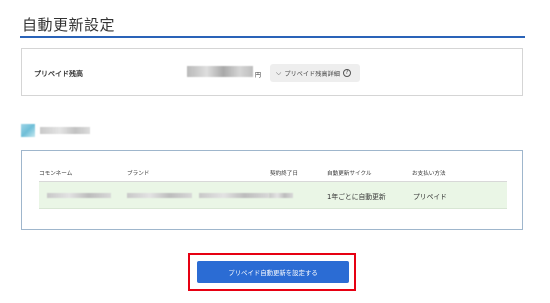 This screenshot has width=550, height=303. Describe the element at coordinates (356, 197) in the screenshot. I see `renewal-cycle-cell: 1年ごとに自動更新` at that location.